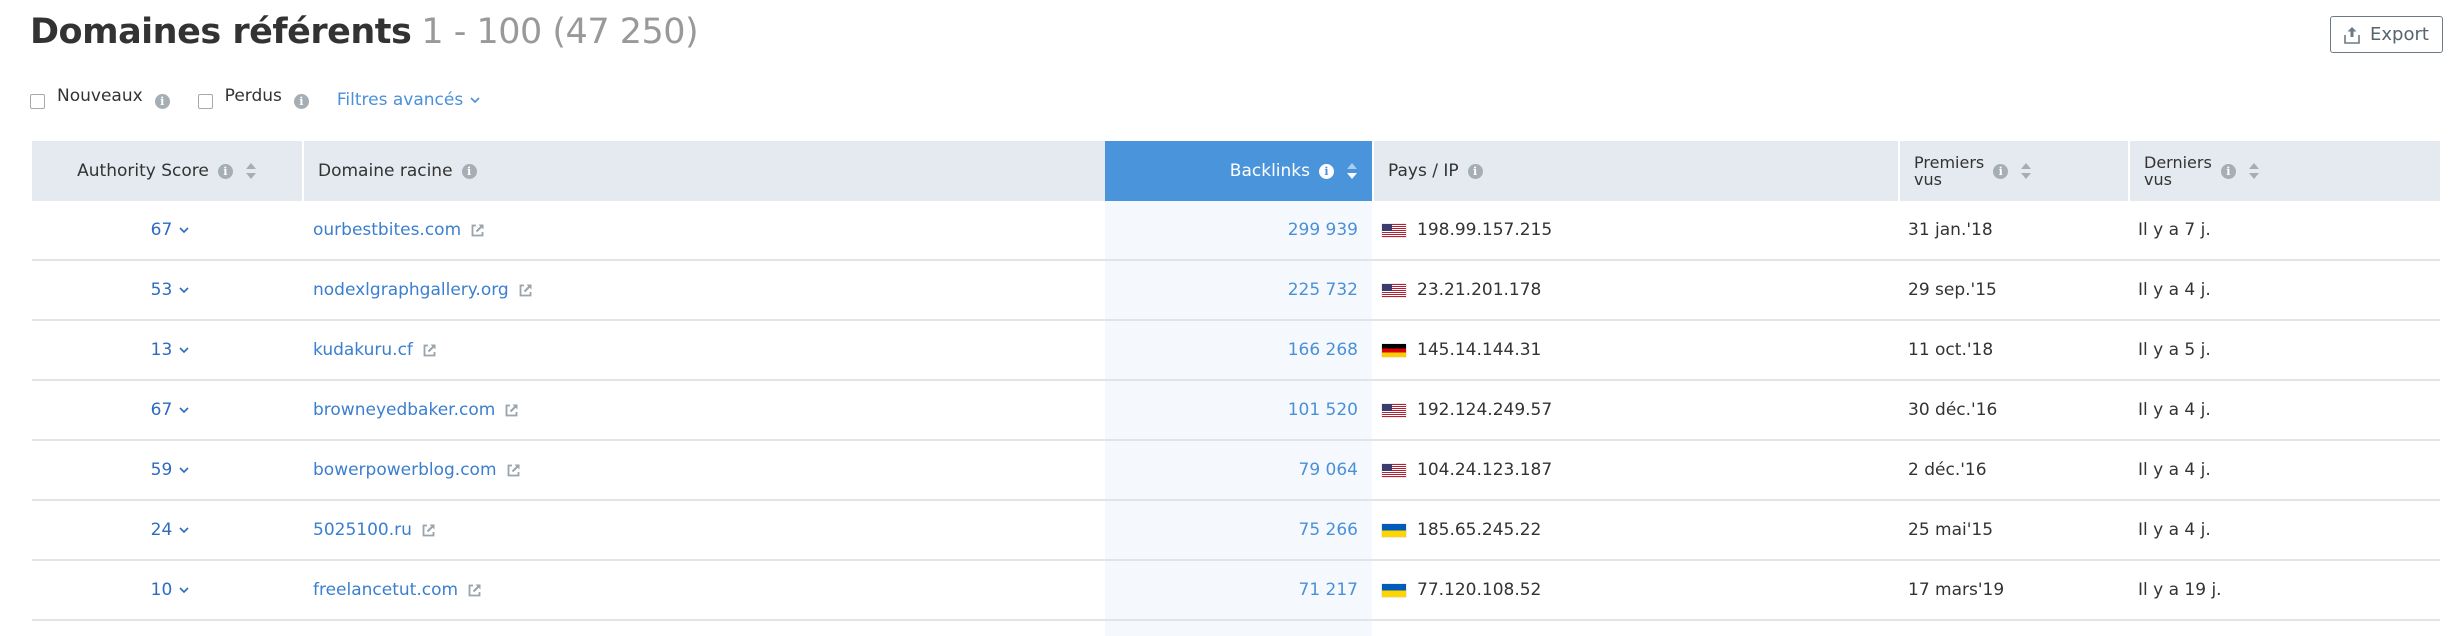 Image resolution: width=2456 pixels, height=636 pixels. I want to click on root-domain-cell: kudakuru.cf, so click(703, 350).